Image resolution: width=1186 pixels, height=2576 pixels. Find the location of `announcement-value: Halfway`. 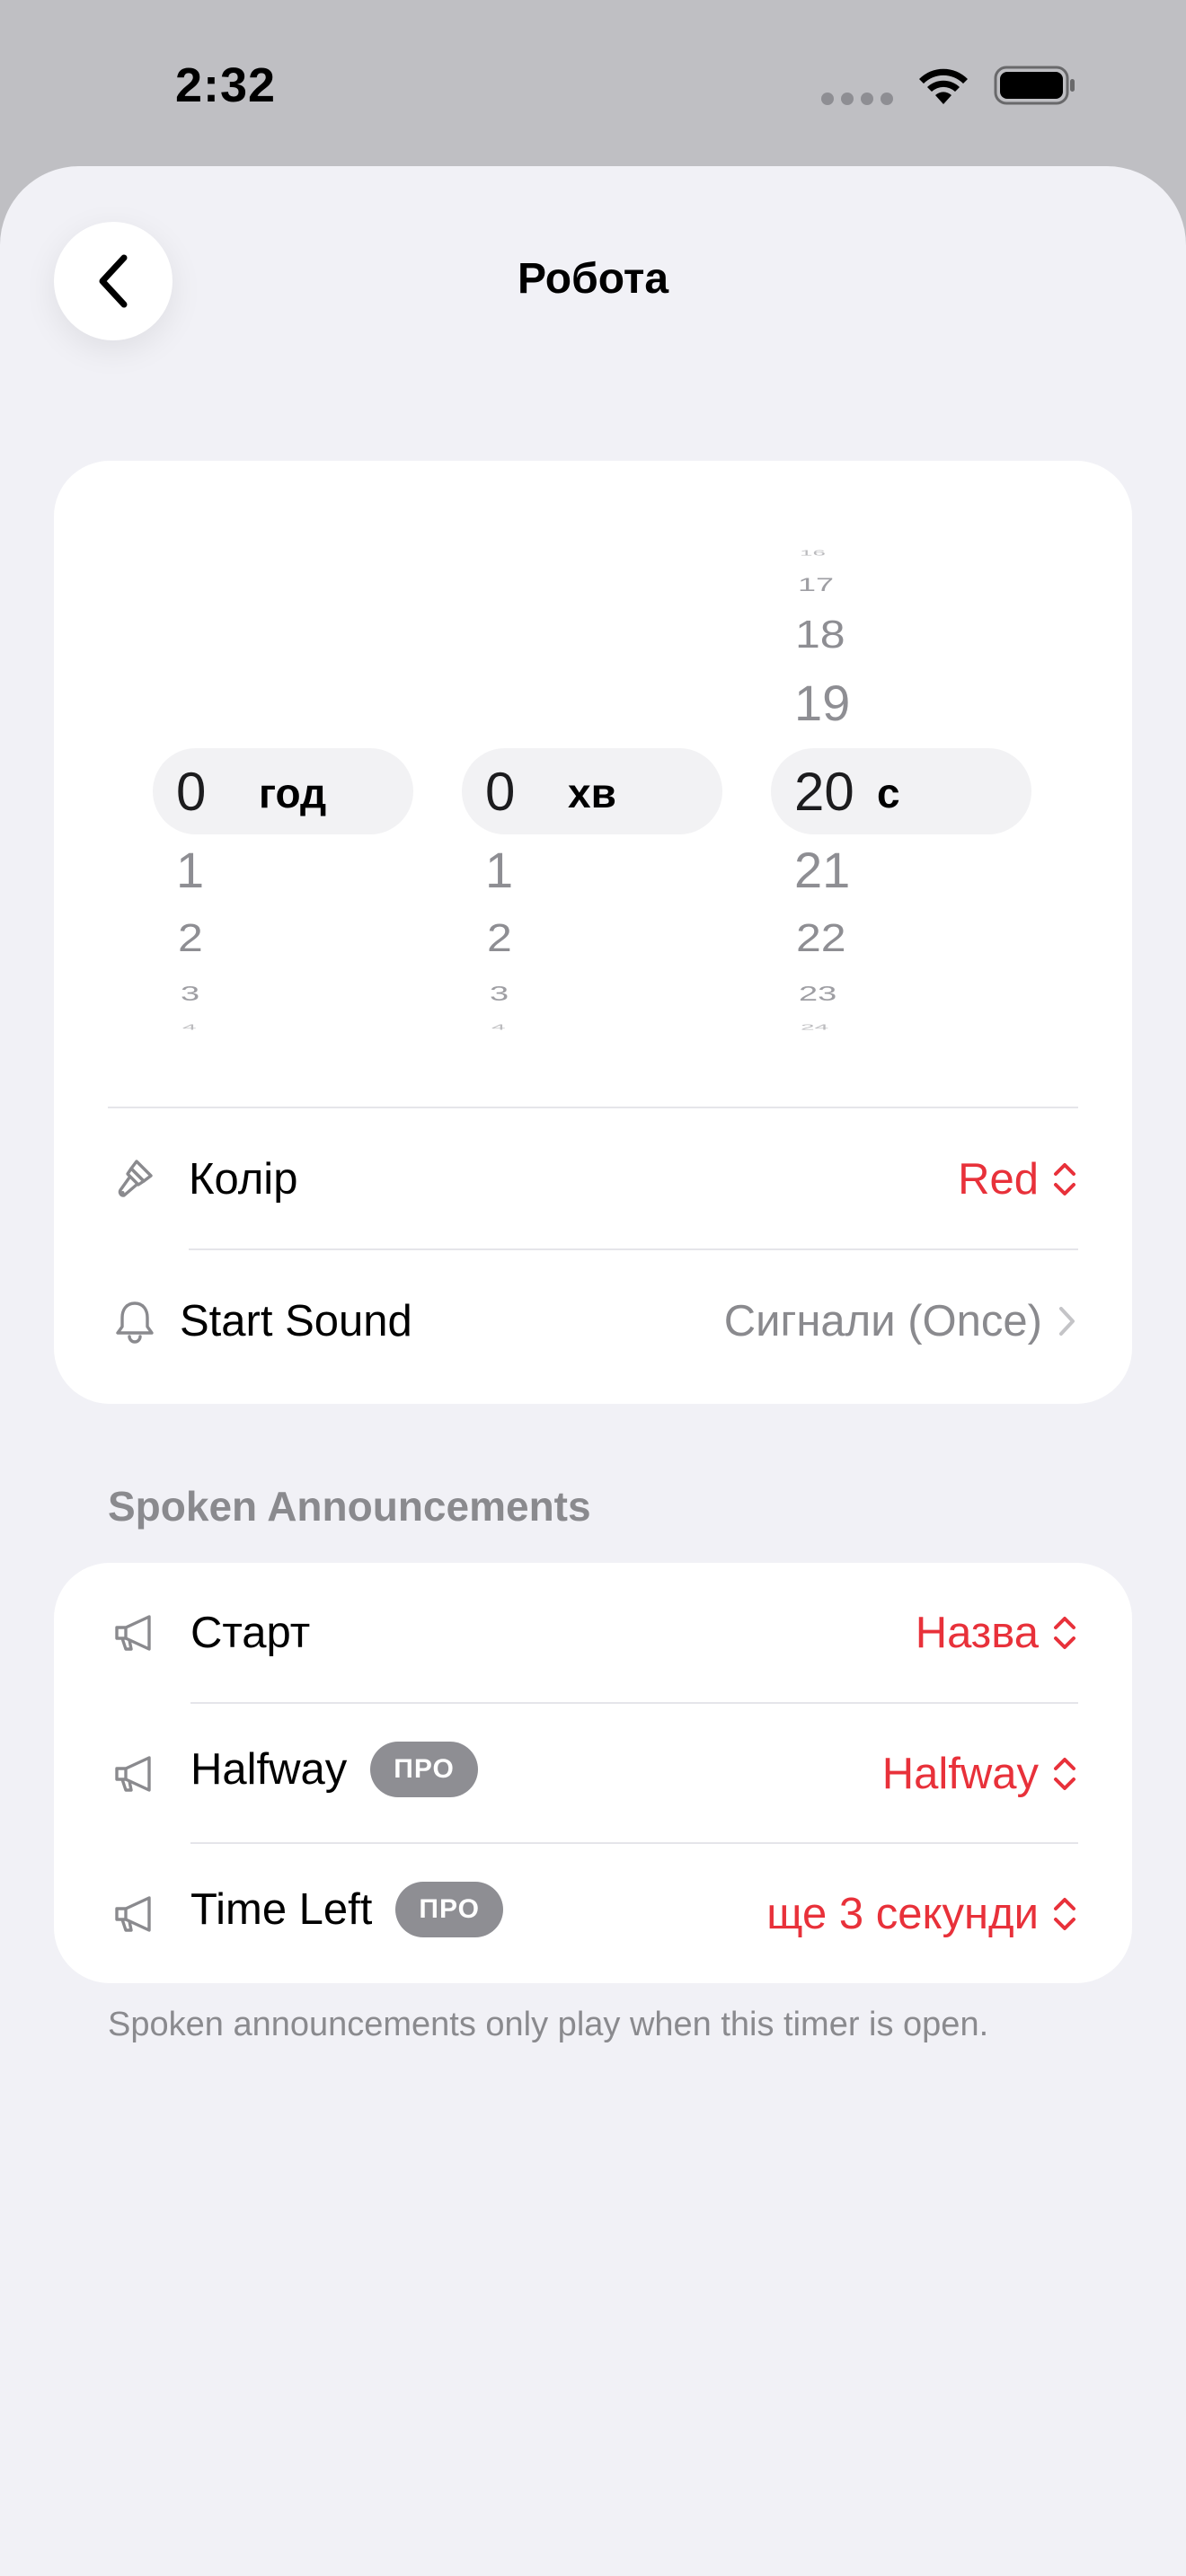

announcement-value: Halfway is located at coordinates (980, 1774).